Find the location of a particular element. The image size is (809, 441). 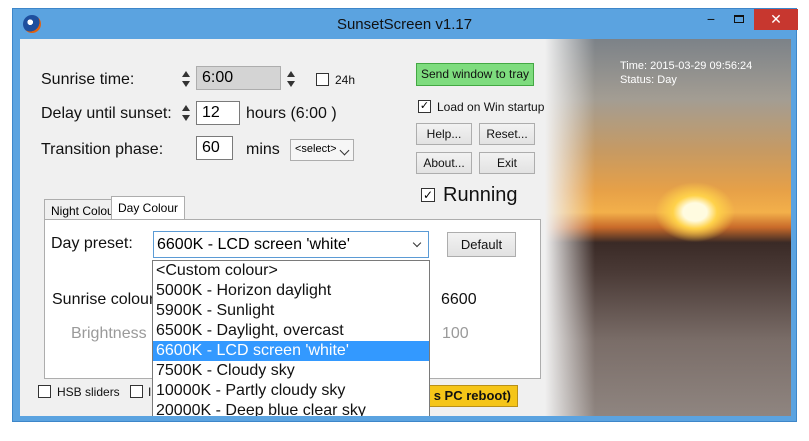

maximize-button is located at coordinates (739, 19).